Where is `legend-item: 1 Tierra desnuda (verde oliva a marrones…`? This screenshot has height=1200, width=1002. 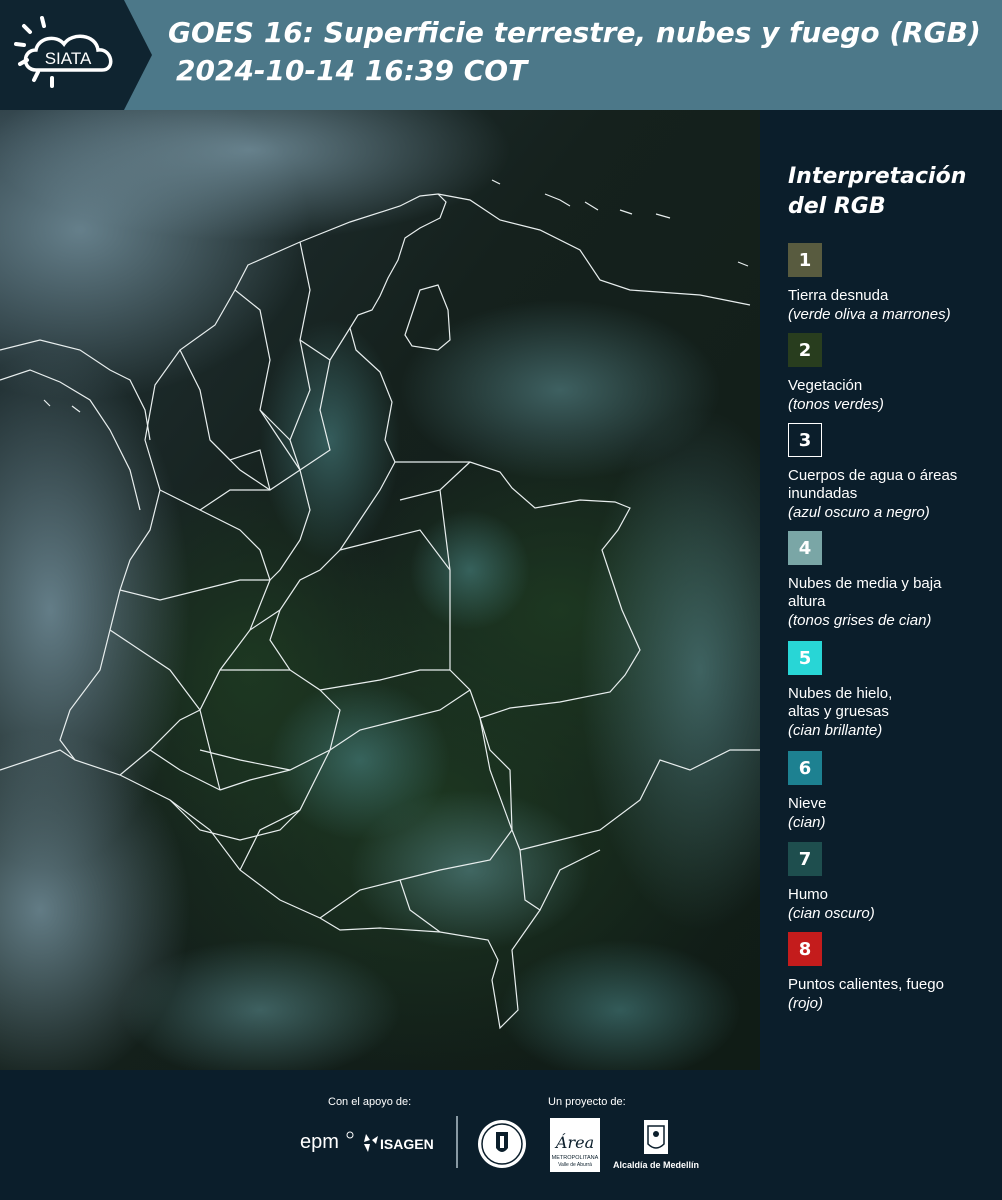 legend-item: 1 Tierra desnuda (verde oliva a marrones… is located at coordinates (894, 283).